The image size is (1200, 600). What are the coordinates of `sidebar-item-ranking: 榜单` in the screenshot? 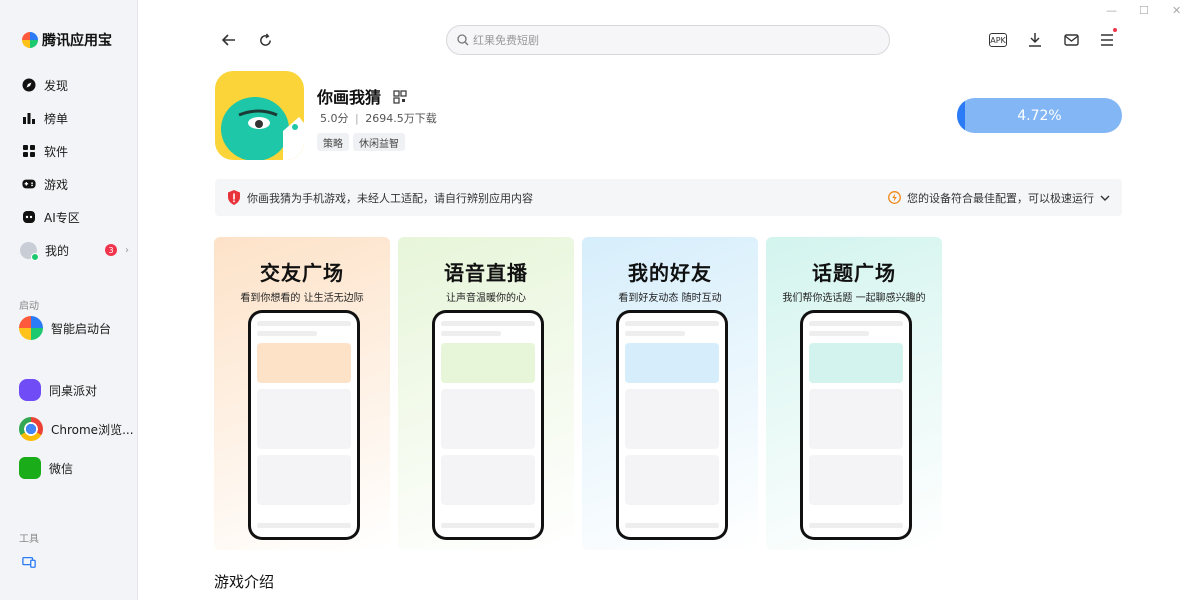 It's located at (69, 118).